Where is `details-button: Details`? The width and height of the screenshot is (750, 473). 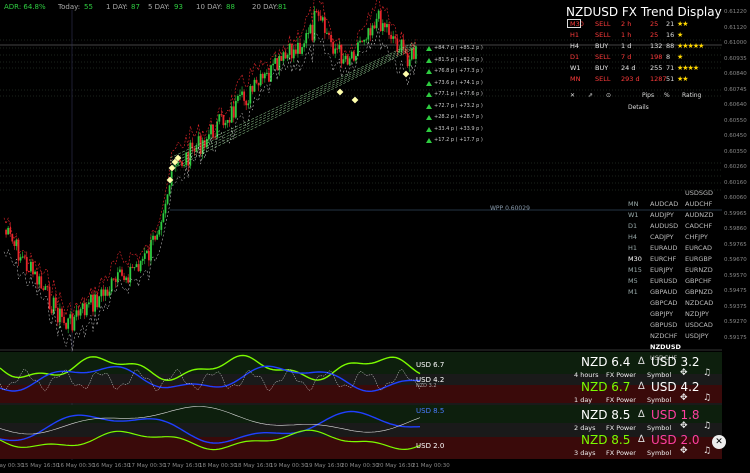
details-button: Details is located at coordinates (638, 107).